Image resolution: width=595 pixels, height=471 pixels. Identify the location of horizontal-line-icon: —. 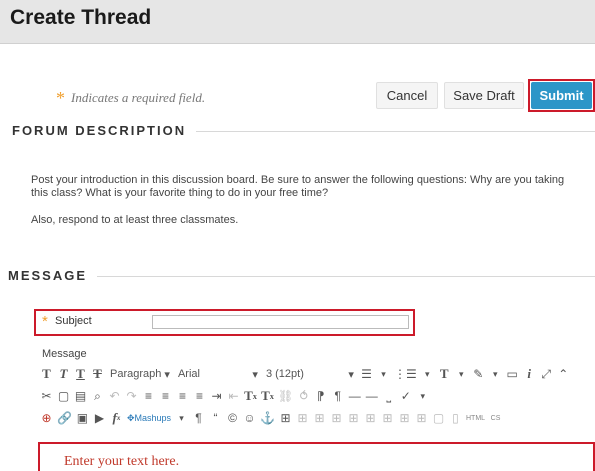
(371, 396).